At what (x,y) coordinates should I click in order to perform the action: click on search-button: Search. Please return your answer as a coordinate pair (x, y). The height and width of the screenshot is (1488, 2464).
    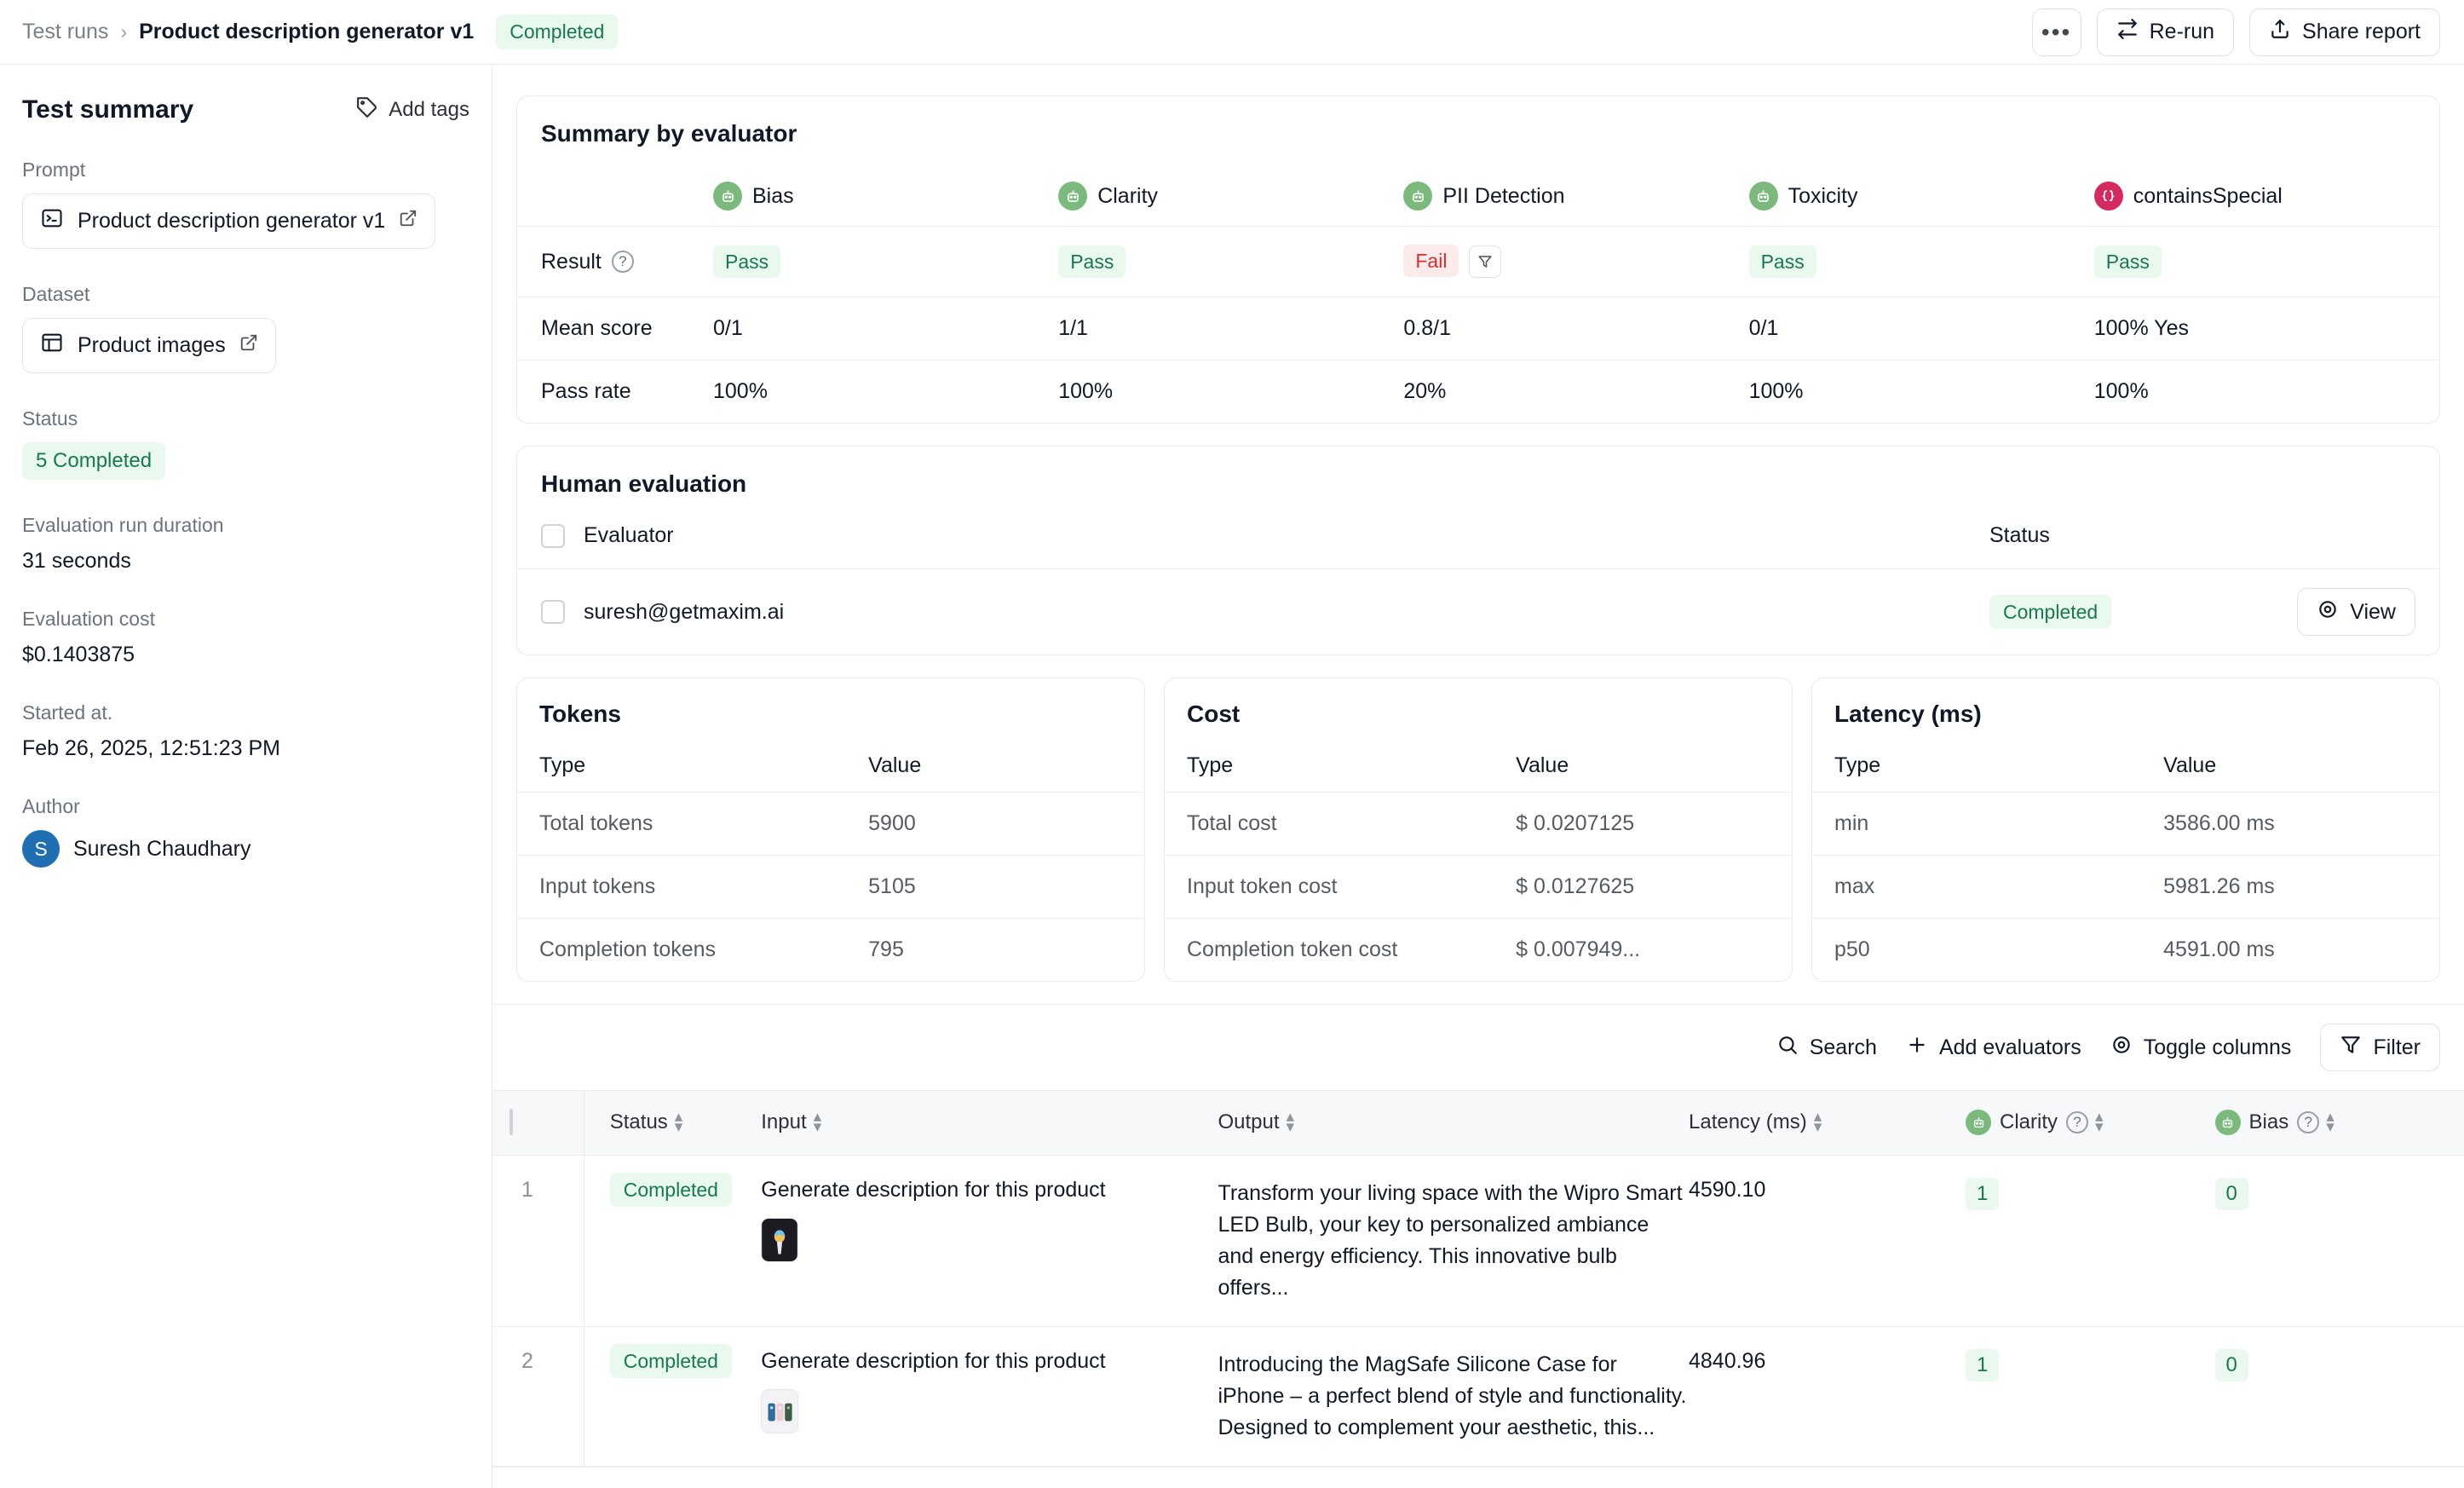
    Looking at the image, I should click on (1826, 1048).